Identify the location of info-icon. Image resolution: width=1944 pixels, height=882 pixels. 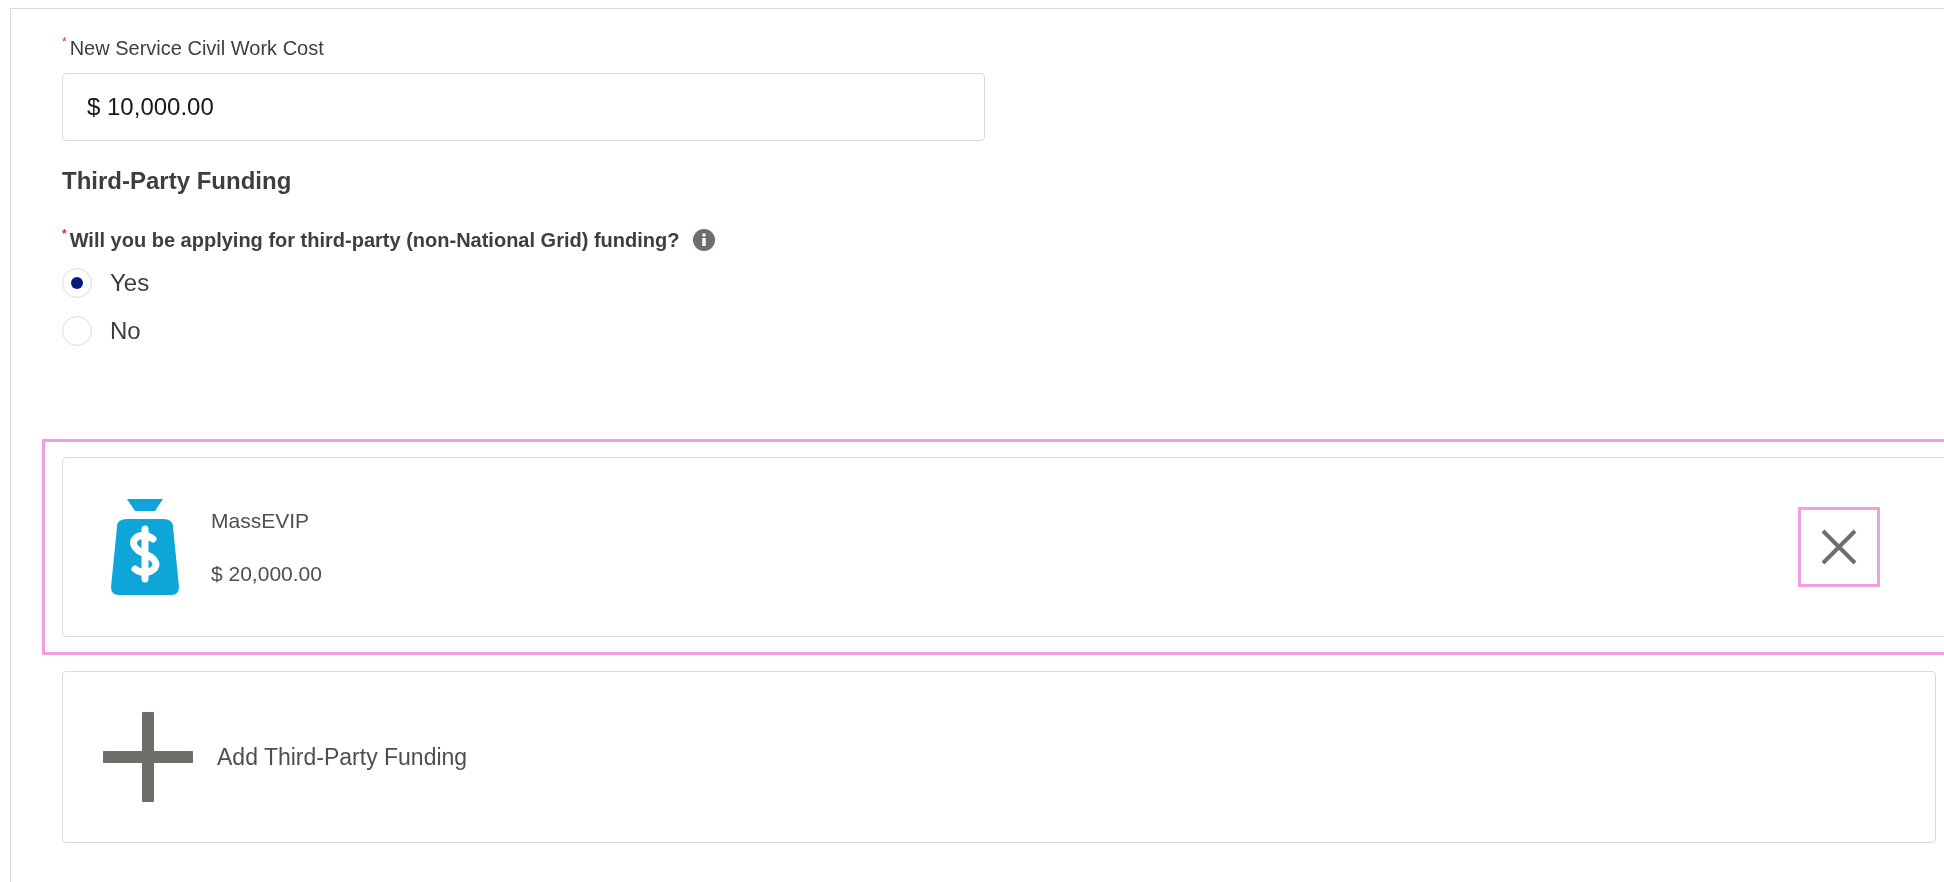
(704, 240).